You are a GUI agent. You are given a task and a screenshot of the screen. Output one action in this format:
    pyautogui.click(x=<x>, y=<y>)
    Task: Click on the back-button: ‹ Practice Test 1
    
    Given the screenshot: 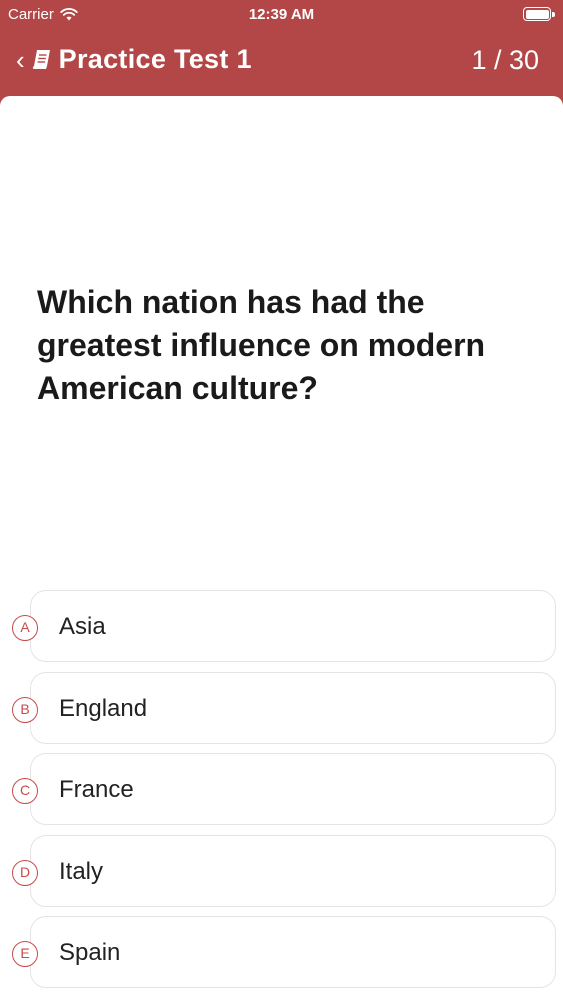 What is the action you would take?
    pyautogui.click(x=134, y=59)
    